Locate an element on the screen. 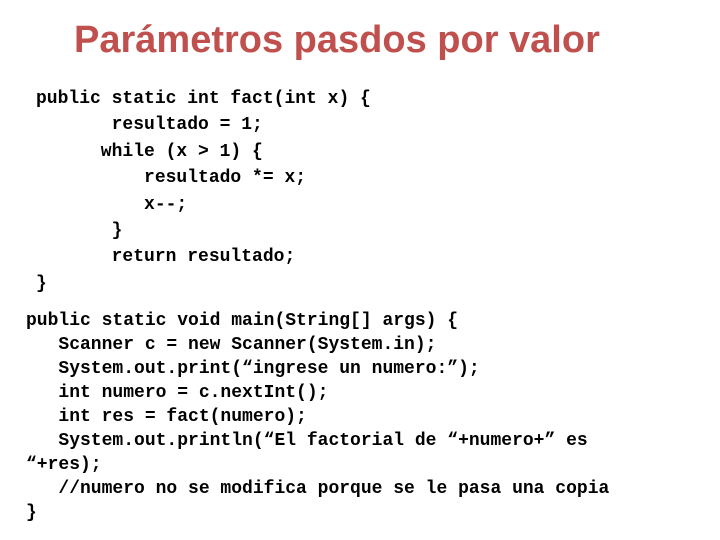 The height and width of the screenshot is (540, 720). code-line: resultado *= x; is located at coordinates (171, 178).